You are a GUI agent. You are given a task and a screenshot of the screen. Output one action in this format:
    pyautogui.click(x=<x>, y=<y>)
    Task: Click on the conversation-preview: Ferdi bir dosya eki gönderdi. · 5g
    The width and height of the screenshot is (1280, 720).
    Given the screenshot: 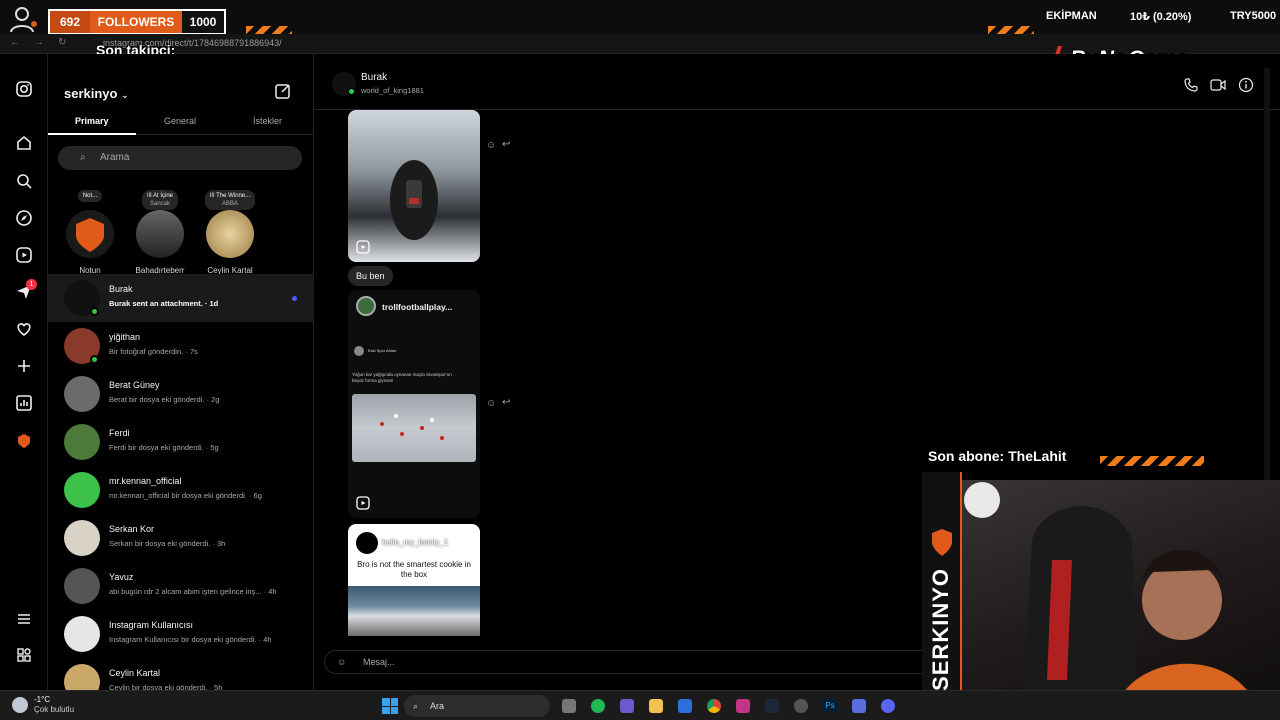 What is the action you would take?
    pyautogui.click(x=164, y=447)
    